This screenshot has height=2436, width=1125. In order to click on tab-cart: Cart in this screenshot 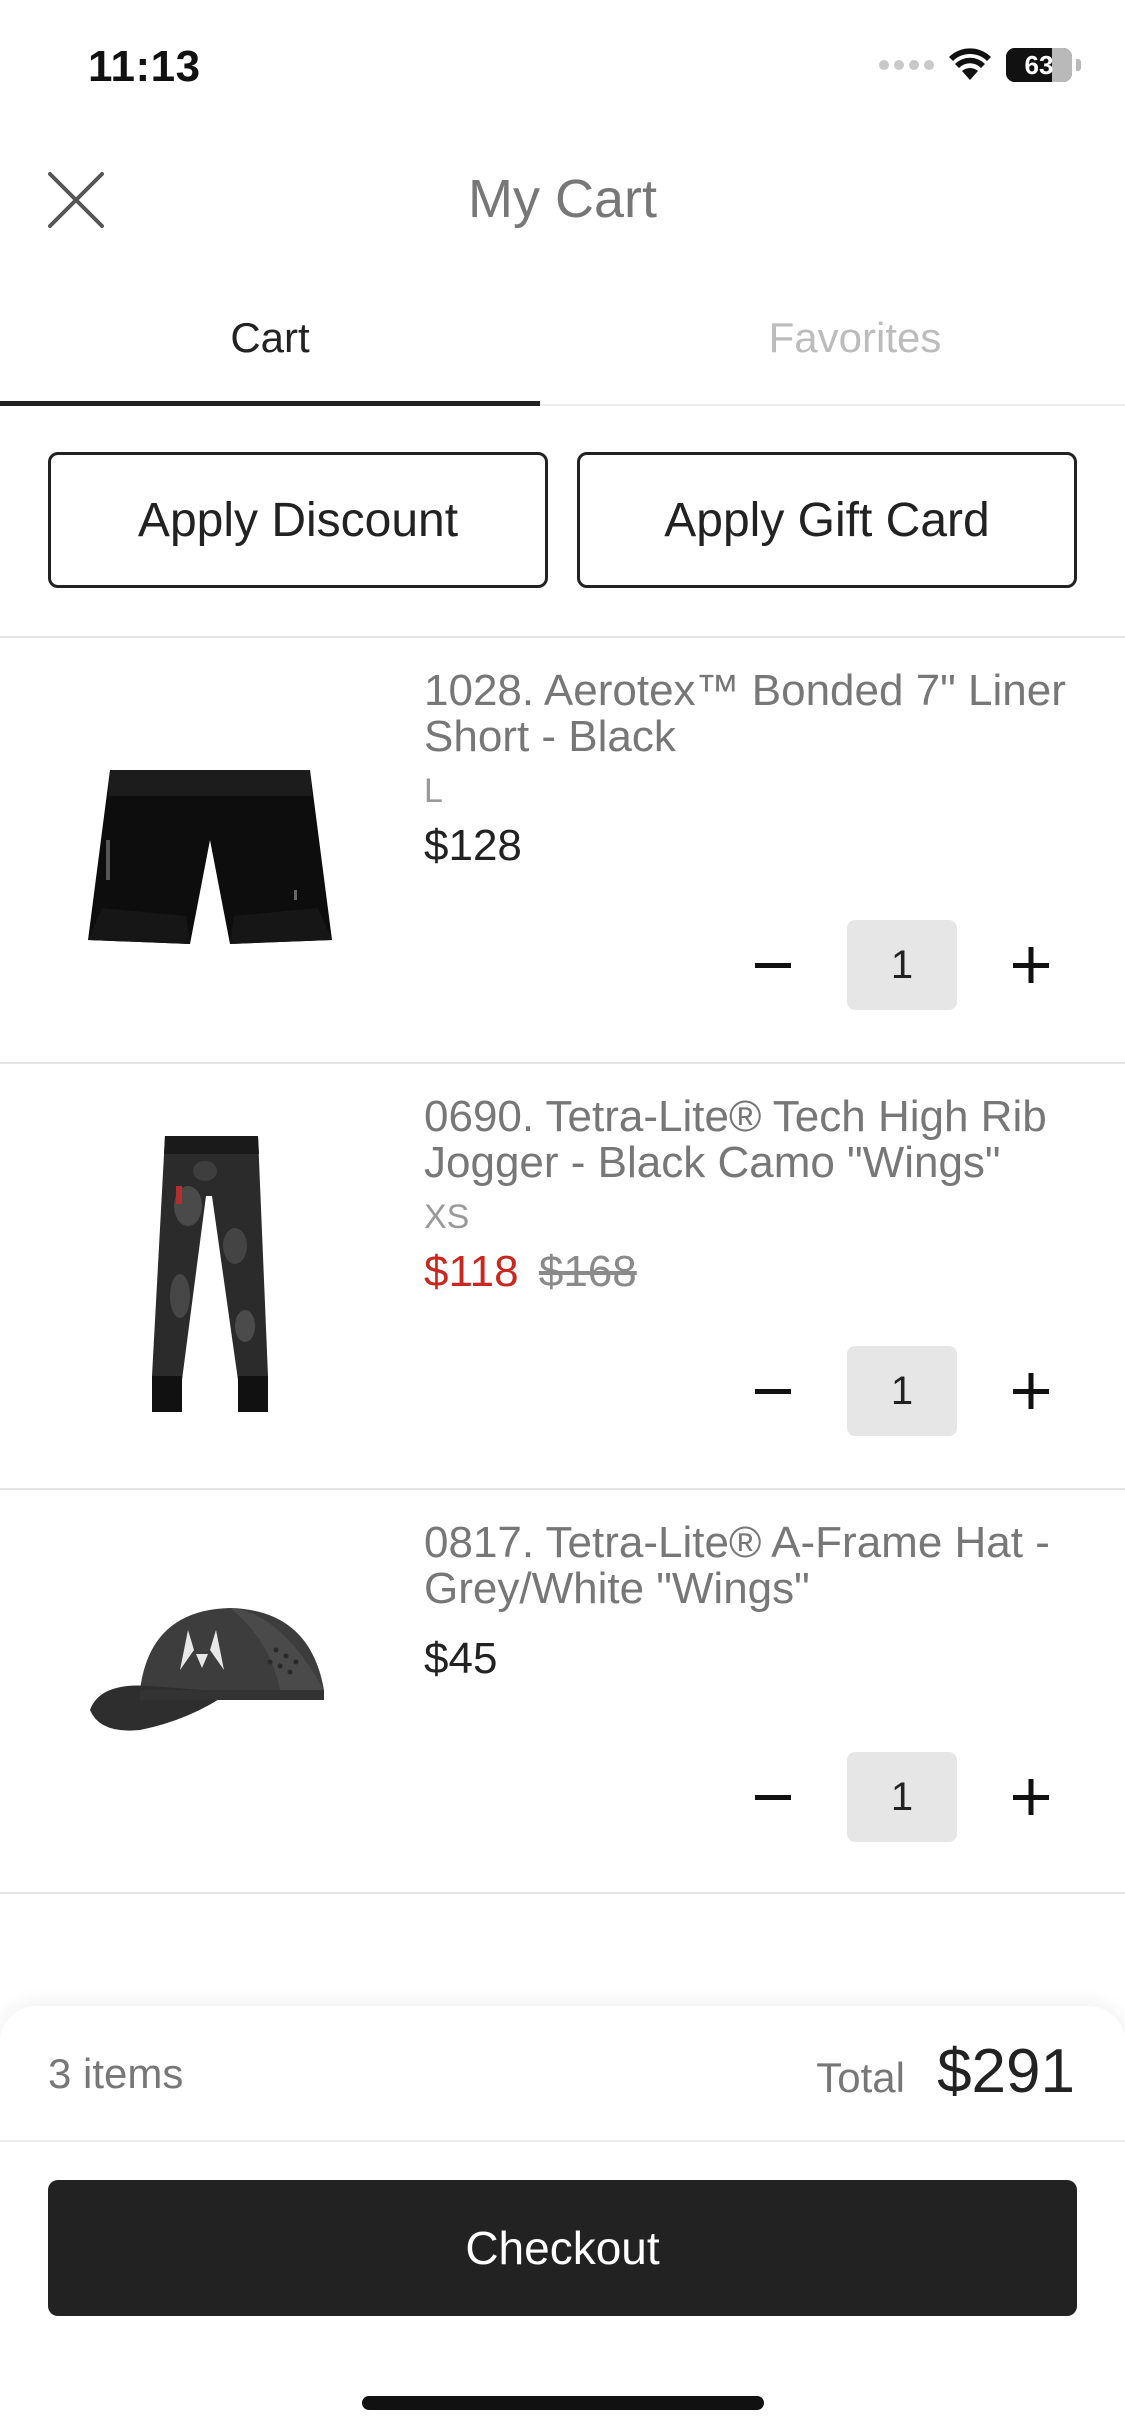, I will do `click(270, 338)`.